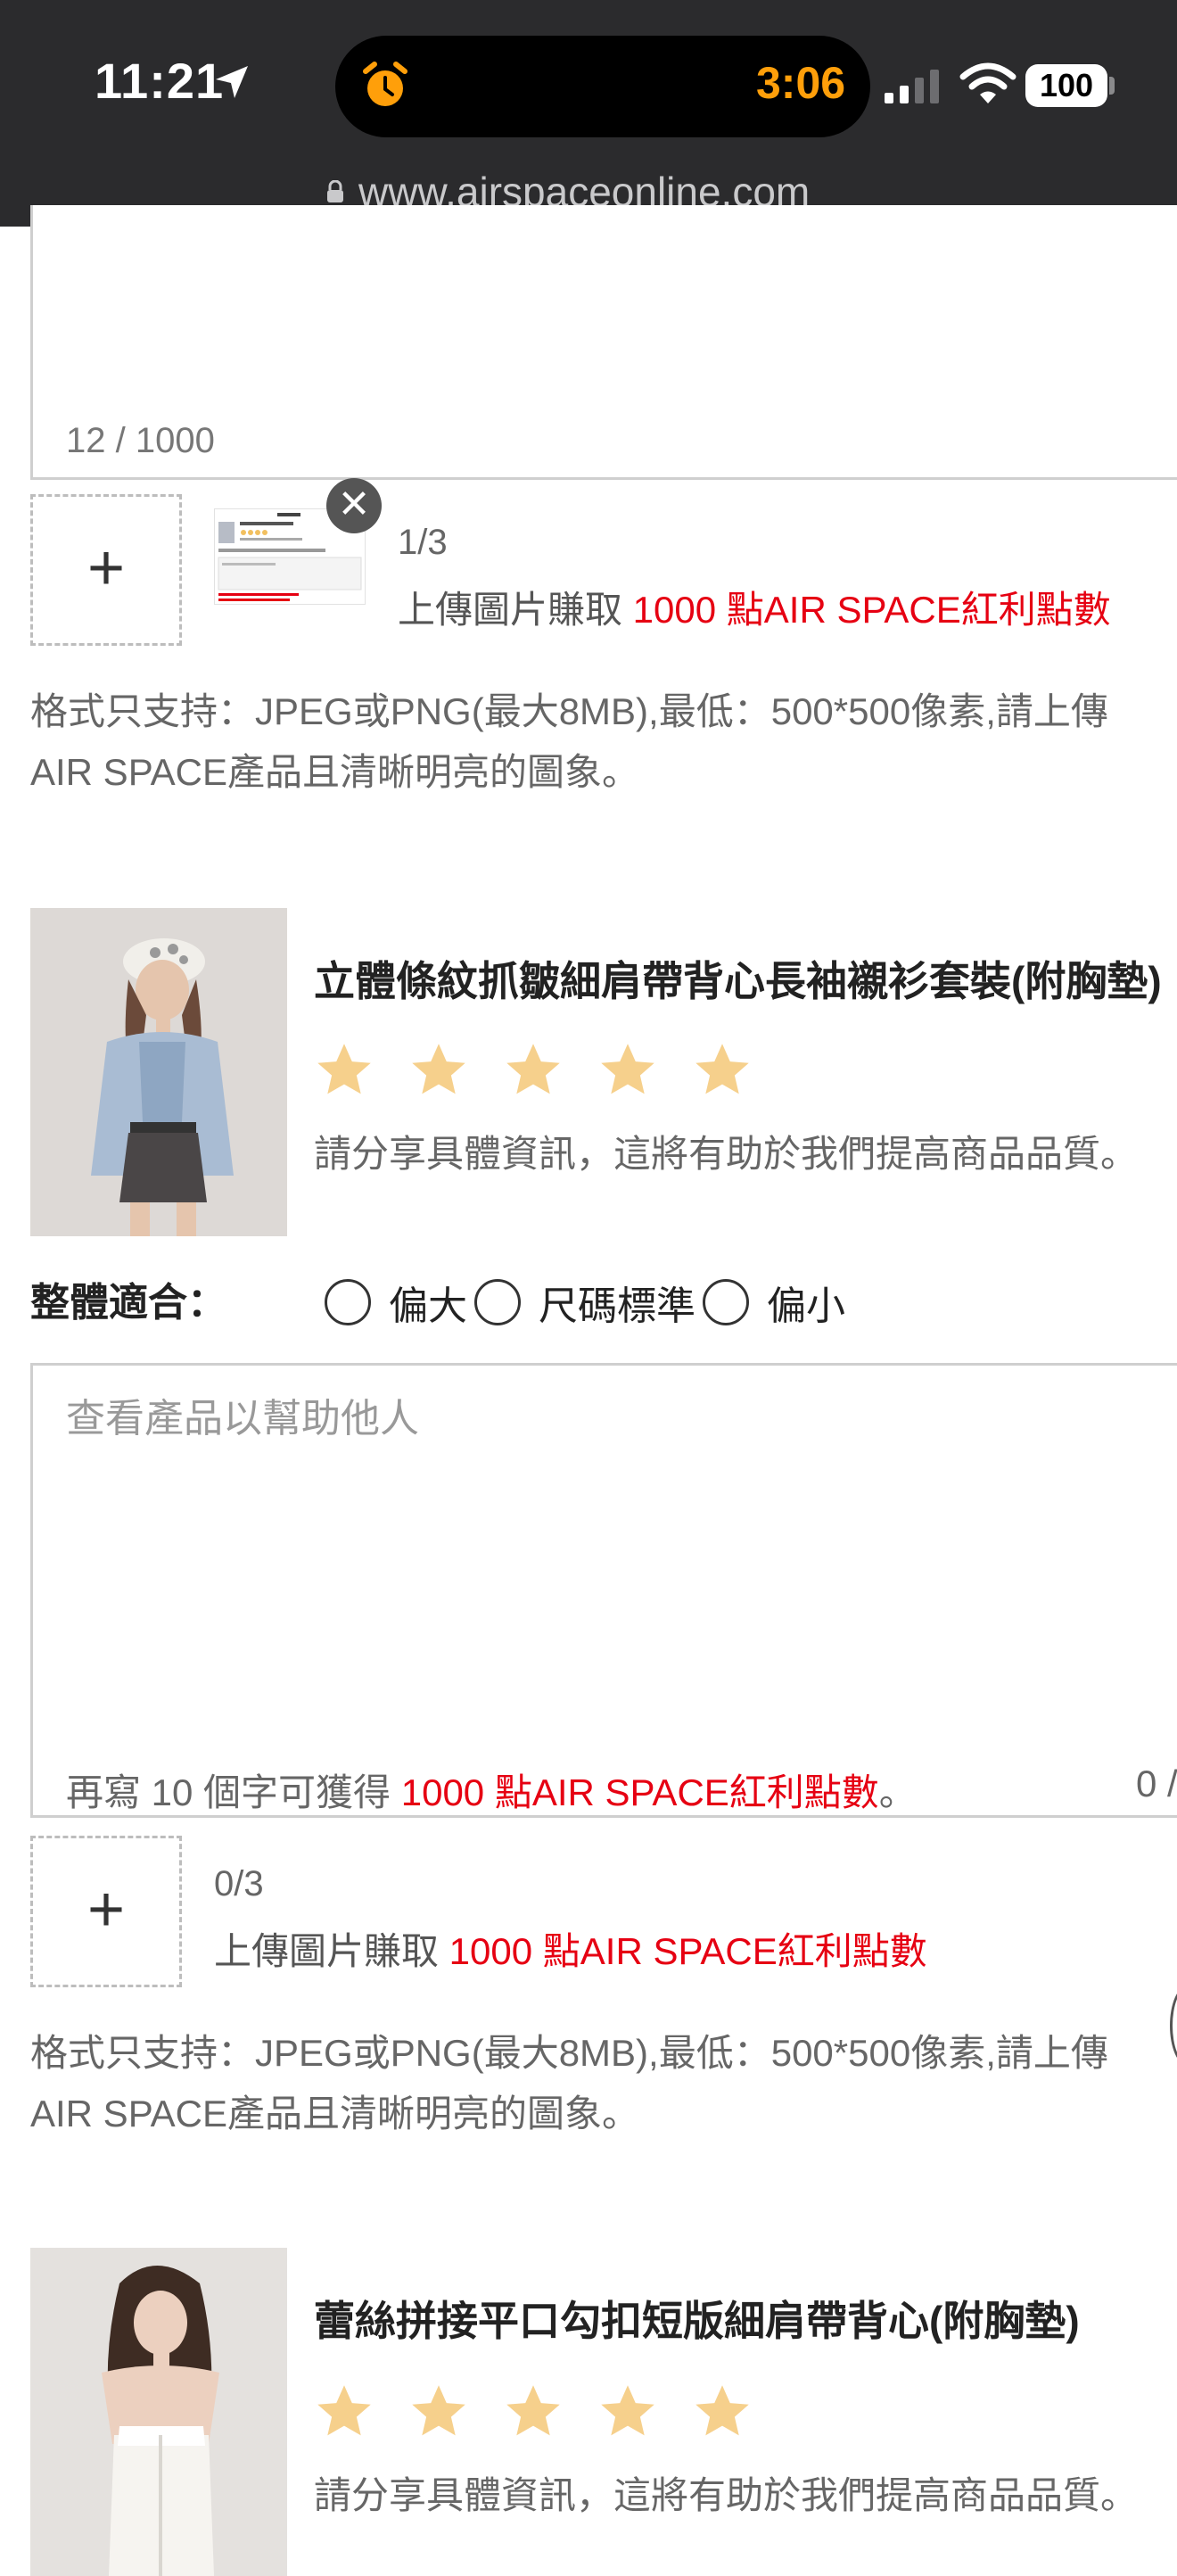  Describe the element at coordinates (354, 506) in the screenshot. I see `remove-image-button: ✕` at that location.